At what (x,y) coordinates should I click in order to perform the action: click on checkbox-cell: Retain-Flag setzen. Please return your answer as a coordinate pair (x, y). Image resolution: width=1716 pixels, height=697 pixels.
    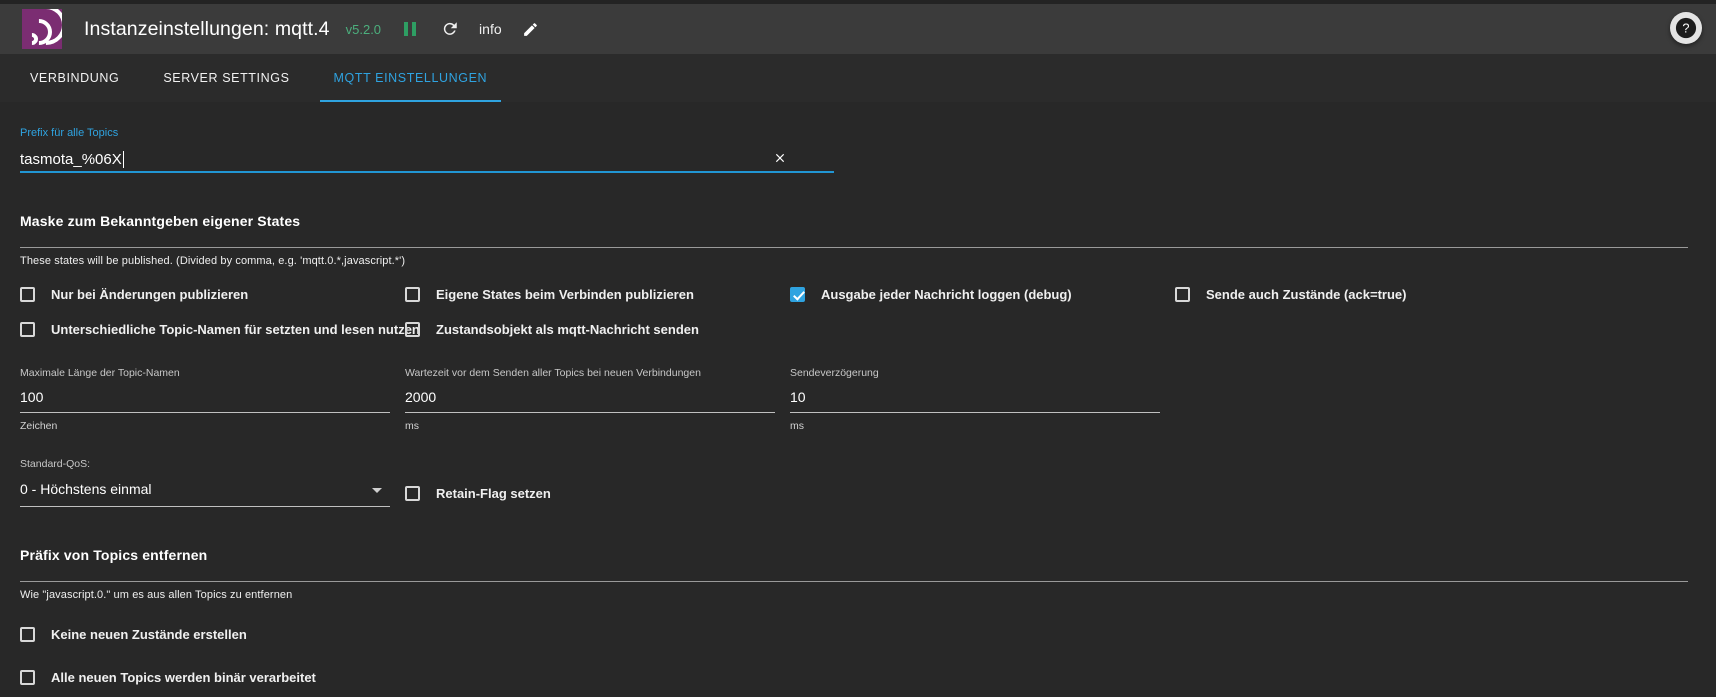
    Looking at the image, I should click on (478, 493).